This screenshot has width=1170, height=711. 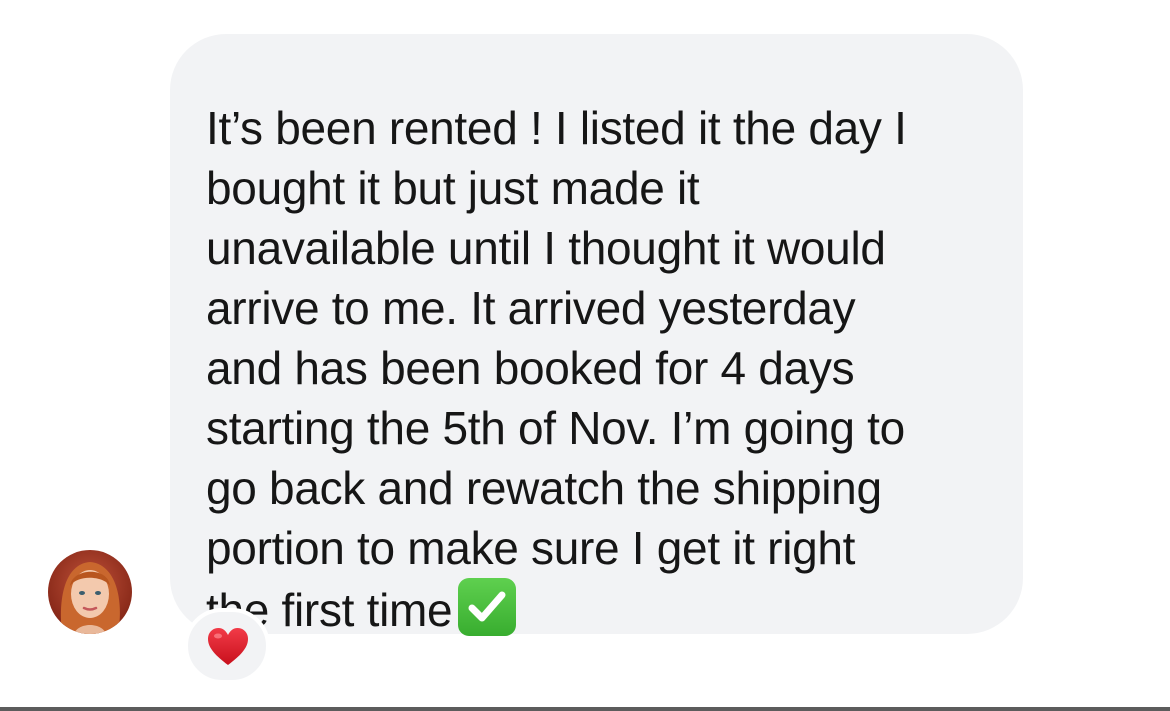 I want to click on check-mark-button-icon, so click(x=487, y=607).